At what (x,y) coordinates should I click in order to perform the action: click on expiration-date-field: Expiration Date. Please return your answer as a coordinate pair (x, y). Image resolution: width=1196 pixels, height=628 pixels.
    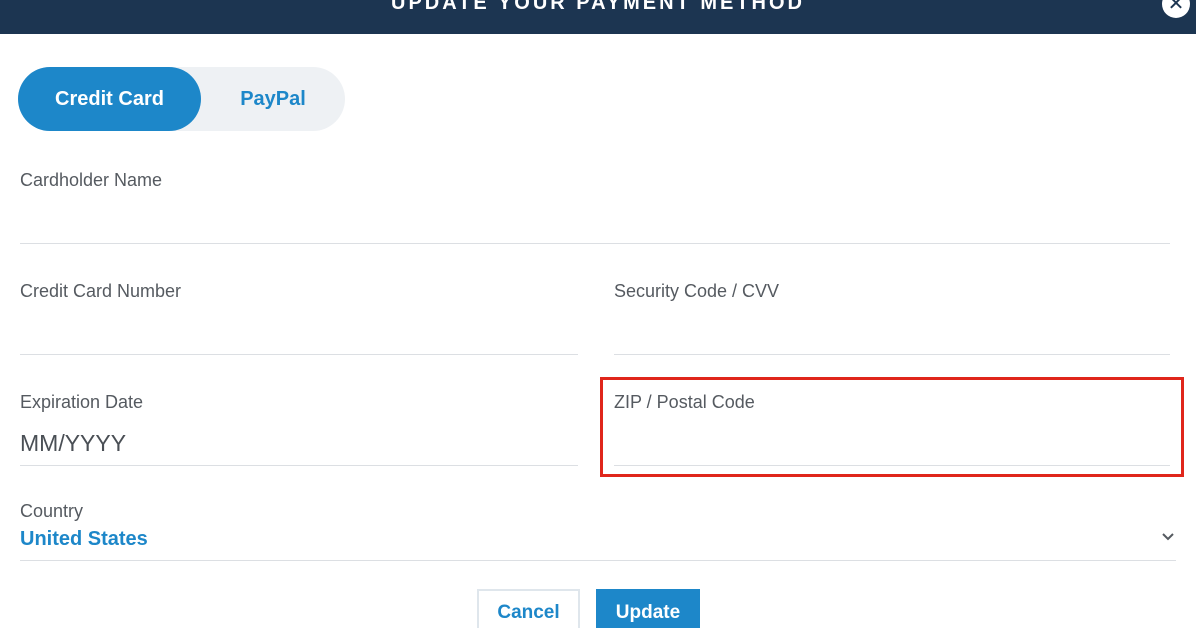
    Looking at the image, I should click on (299, 429).